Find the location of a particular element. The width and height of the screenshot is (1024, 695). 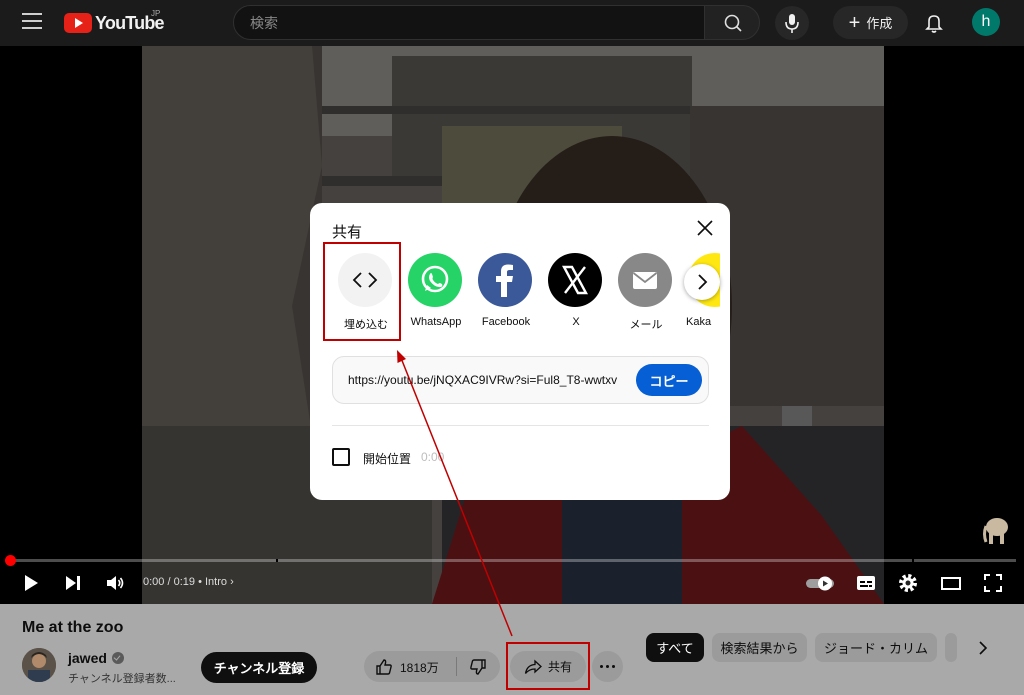

time-display: 0:00 / 0:19 • Intro › is located at coordinates (188, 582).